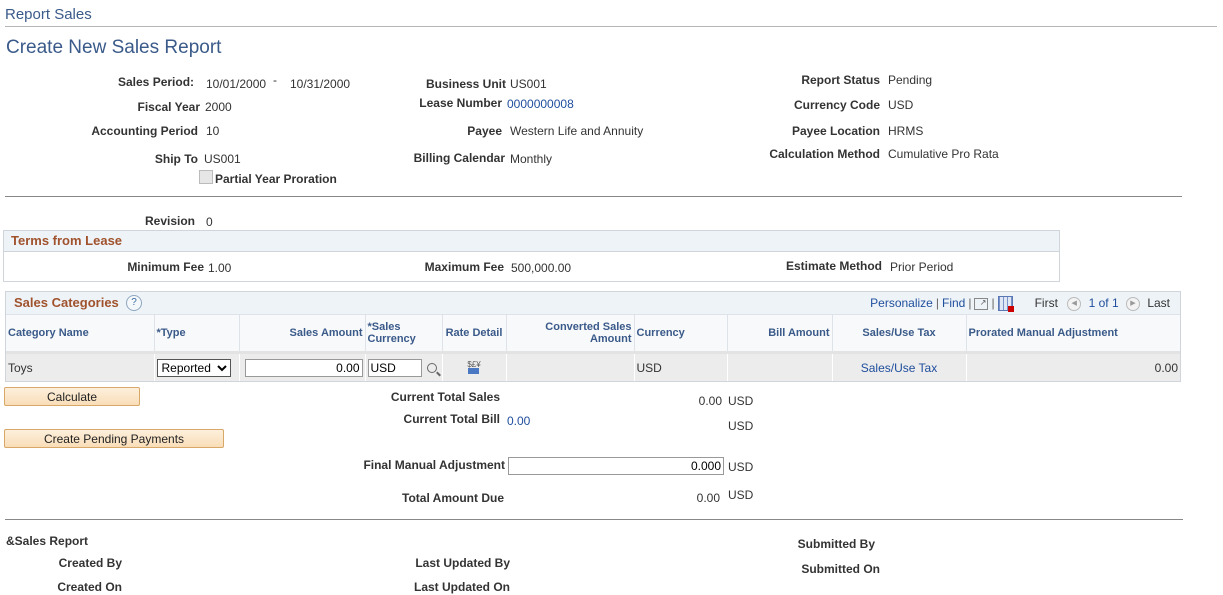 The height and width of the screenshot is (595, 1223). Describe the element at coordinates (197, 334) in the screenshot. I see `column-type: *Type` at that location.